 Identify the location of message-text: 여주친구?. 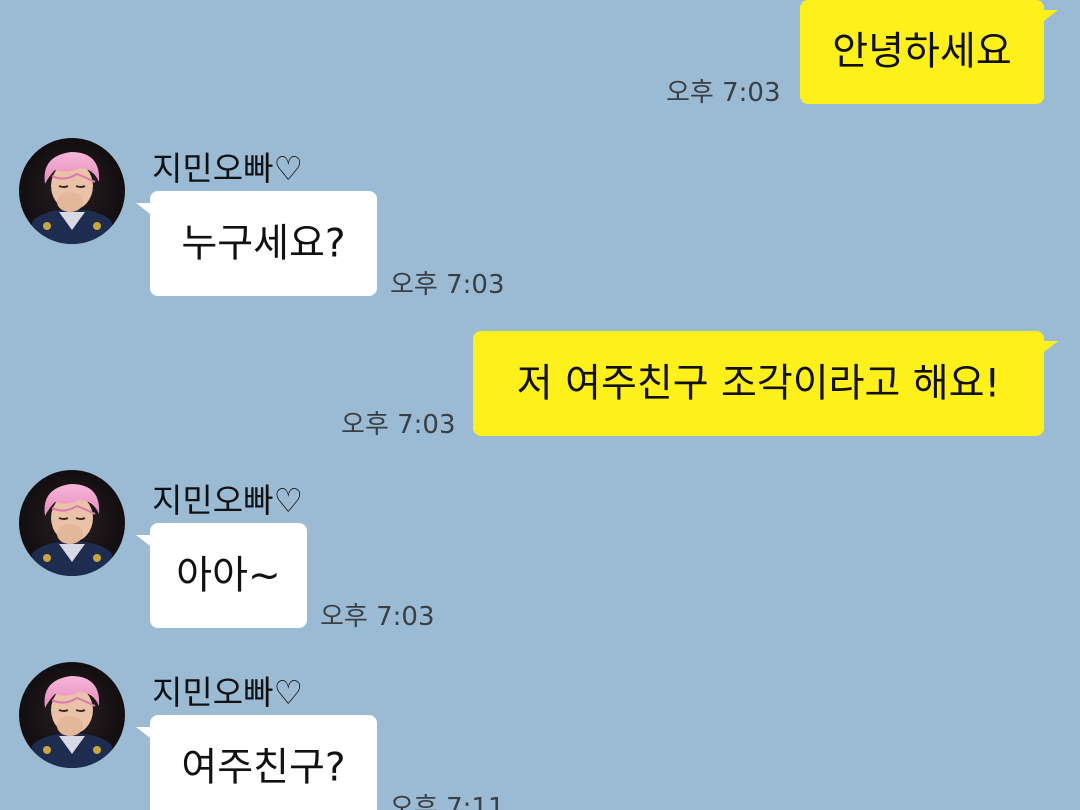
(263, 767).